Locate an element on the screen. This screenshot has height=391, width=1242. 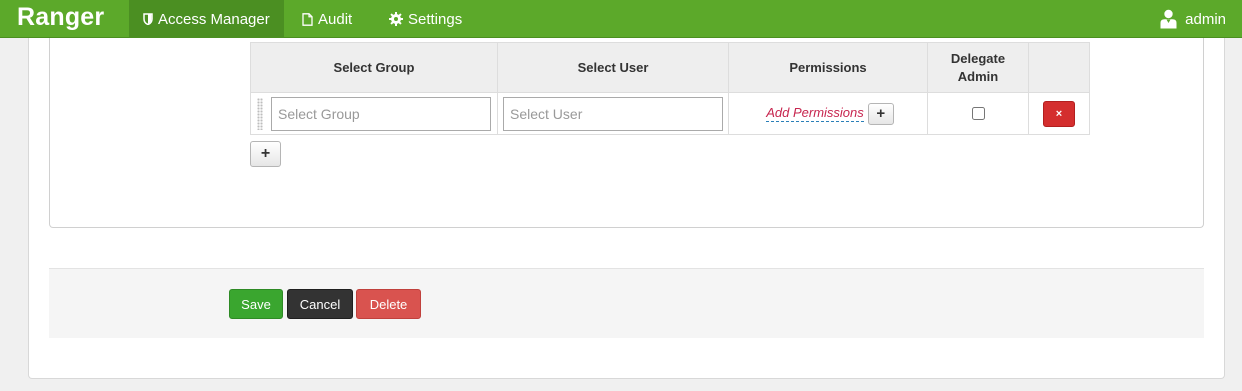
add-permissions-link: Add Permissions is located at coordinates (815, 113).